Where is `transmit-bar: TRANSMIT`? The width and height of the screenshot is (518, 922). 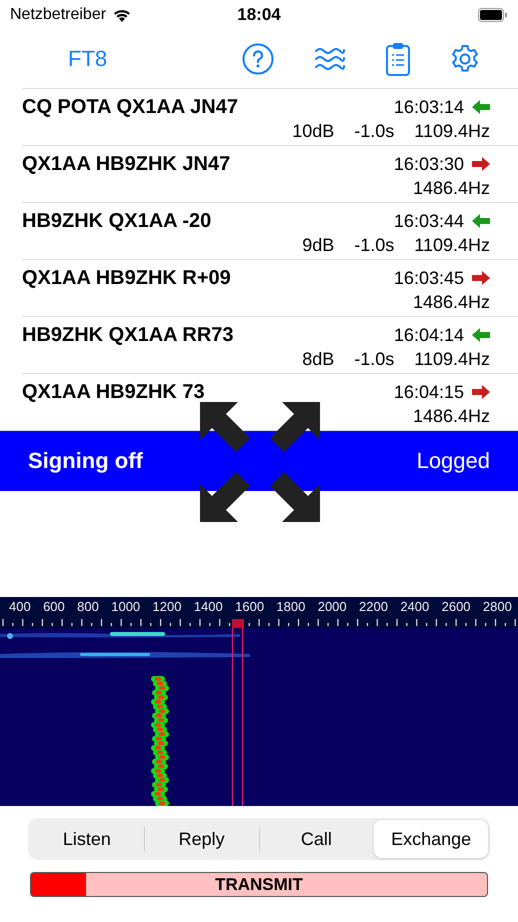 transmit-bar: TRANSMIT is located at coordinates (259, 884).